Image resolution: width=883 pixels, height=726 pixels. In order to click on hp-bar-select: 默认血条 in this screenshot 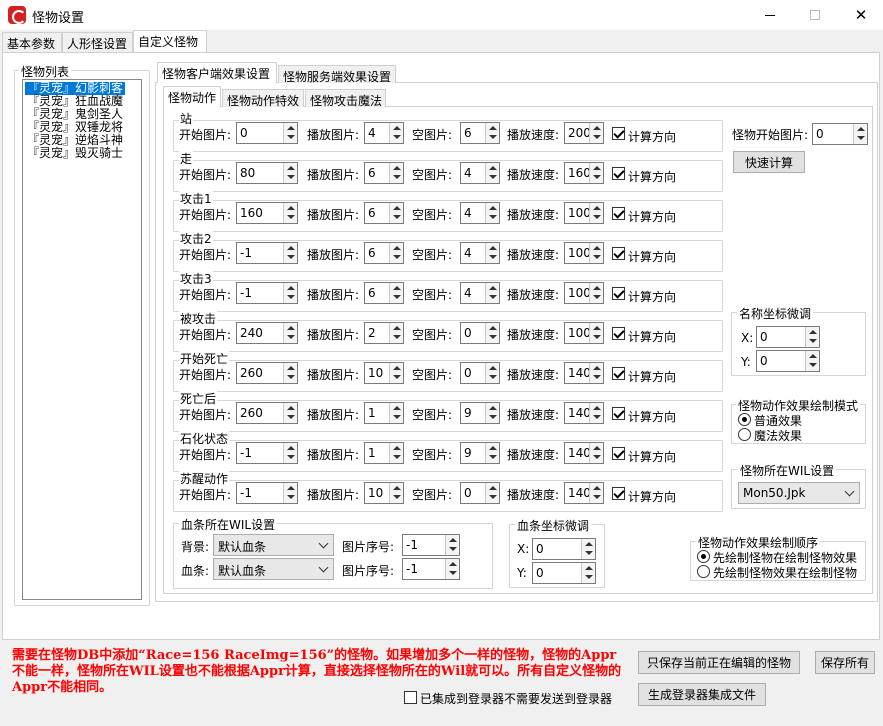, I will do `click(273, 569)`.